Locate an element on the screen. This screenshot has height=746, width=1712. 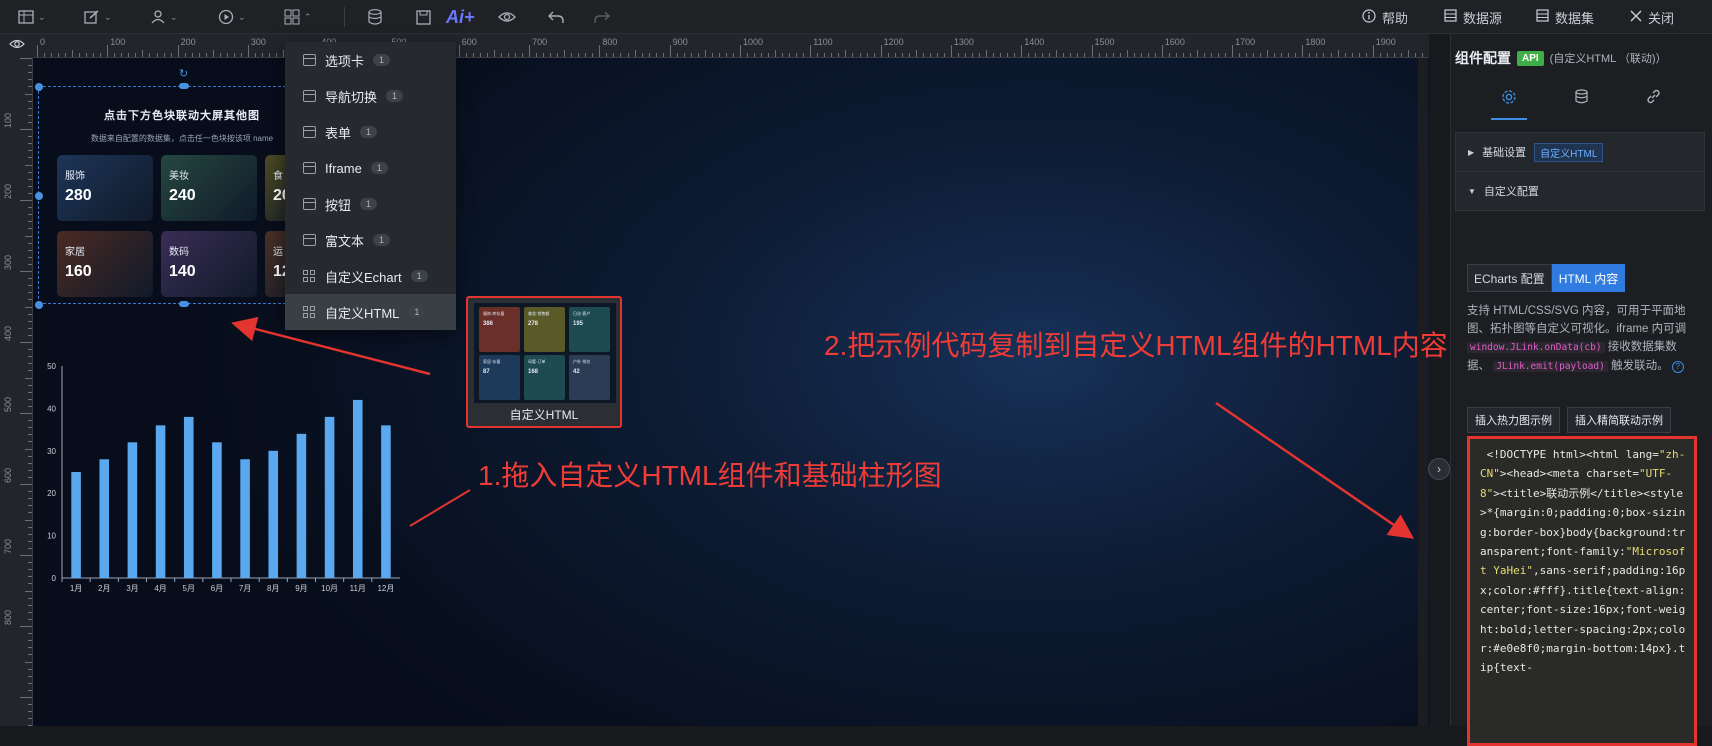
category-tile: 美妆240 is located at coordinates (209, 188).